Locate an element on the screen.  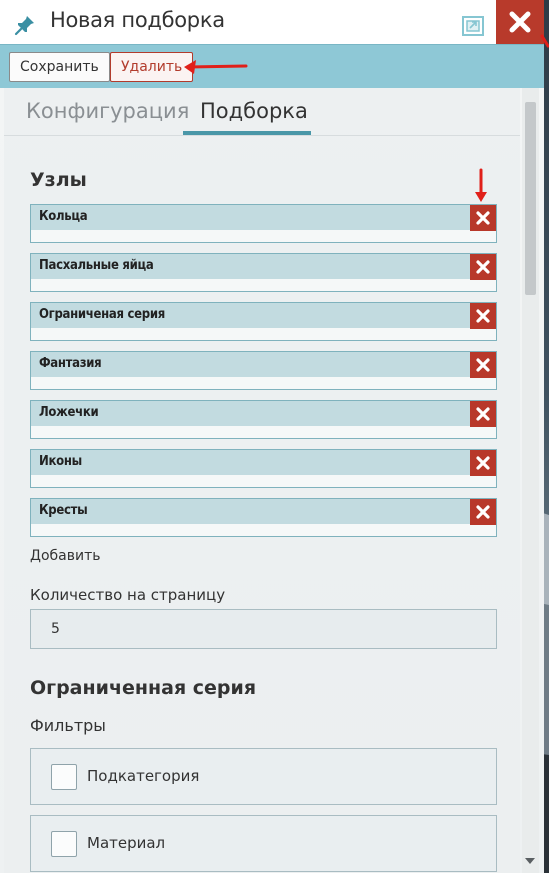
per-page-value: 5 is located at coordinates (55, 629).